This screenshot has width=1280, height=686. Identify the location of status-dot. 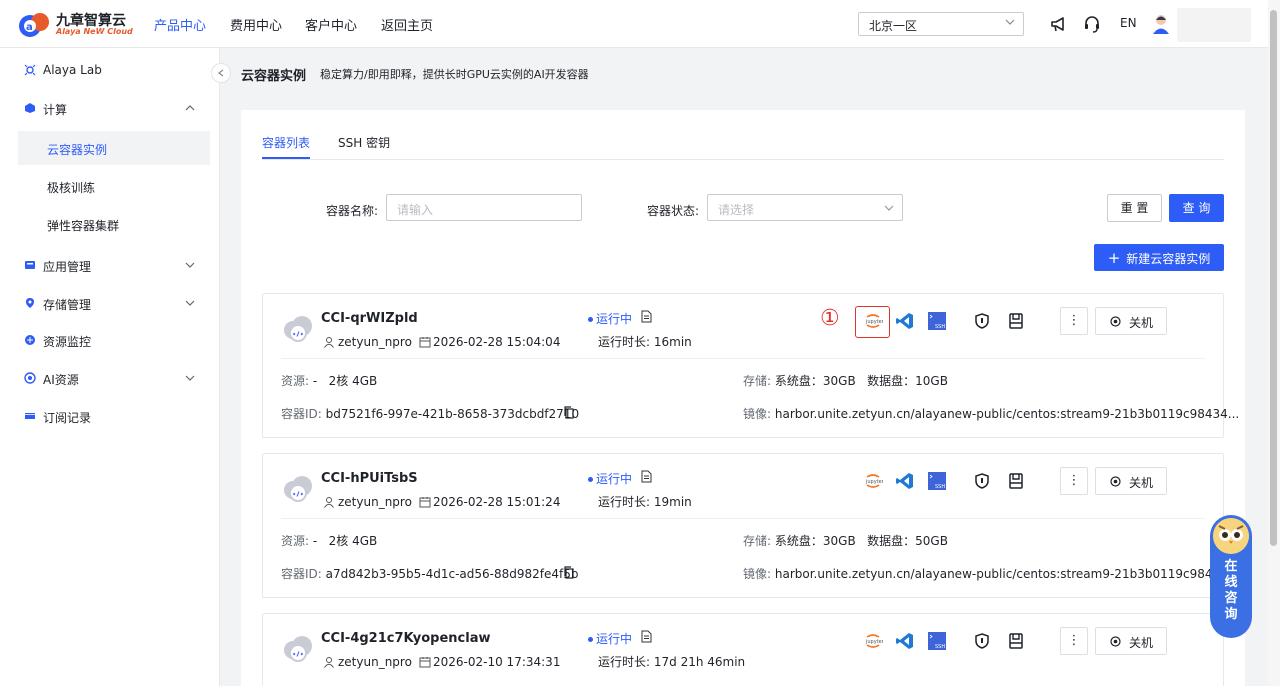
(590, 639).